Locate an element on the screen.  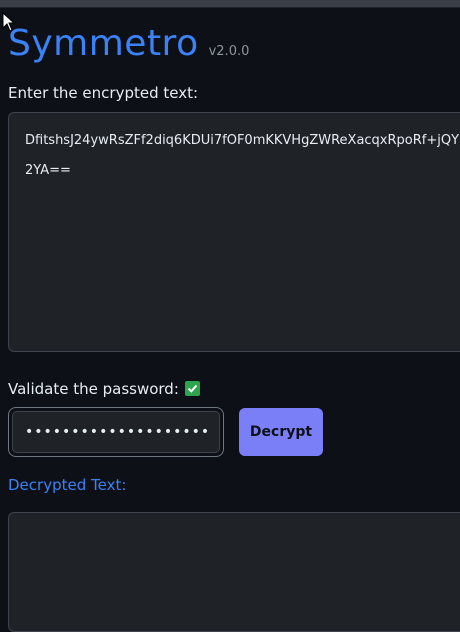
app-version: v2.0.0 is located at coordinates (229, 51).